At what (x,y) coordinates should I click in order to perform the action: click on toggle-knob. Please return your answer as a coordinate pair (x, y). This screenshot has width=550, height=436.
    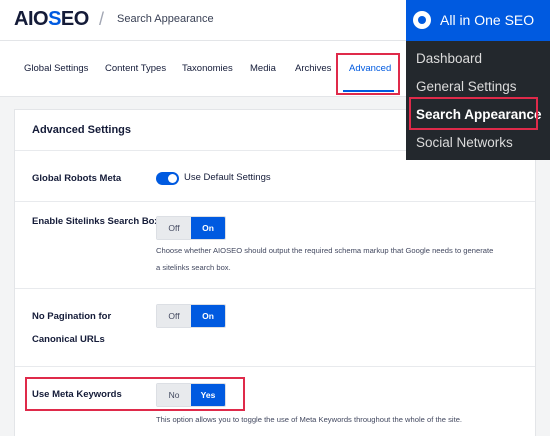
    Looking at the image, I should click on (172, 178).